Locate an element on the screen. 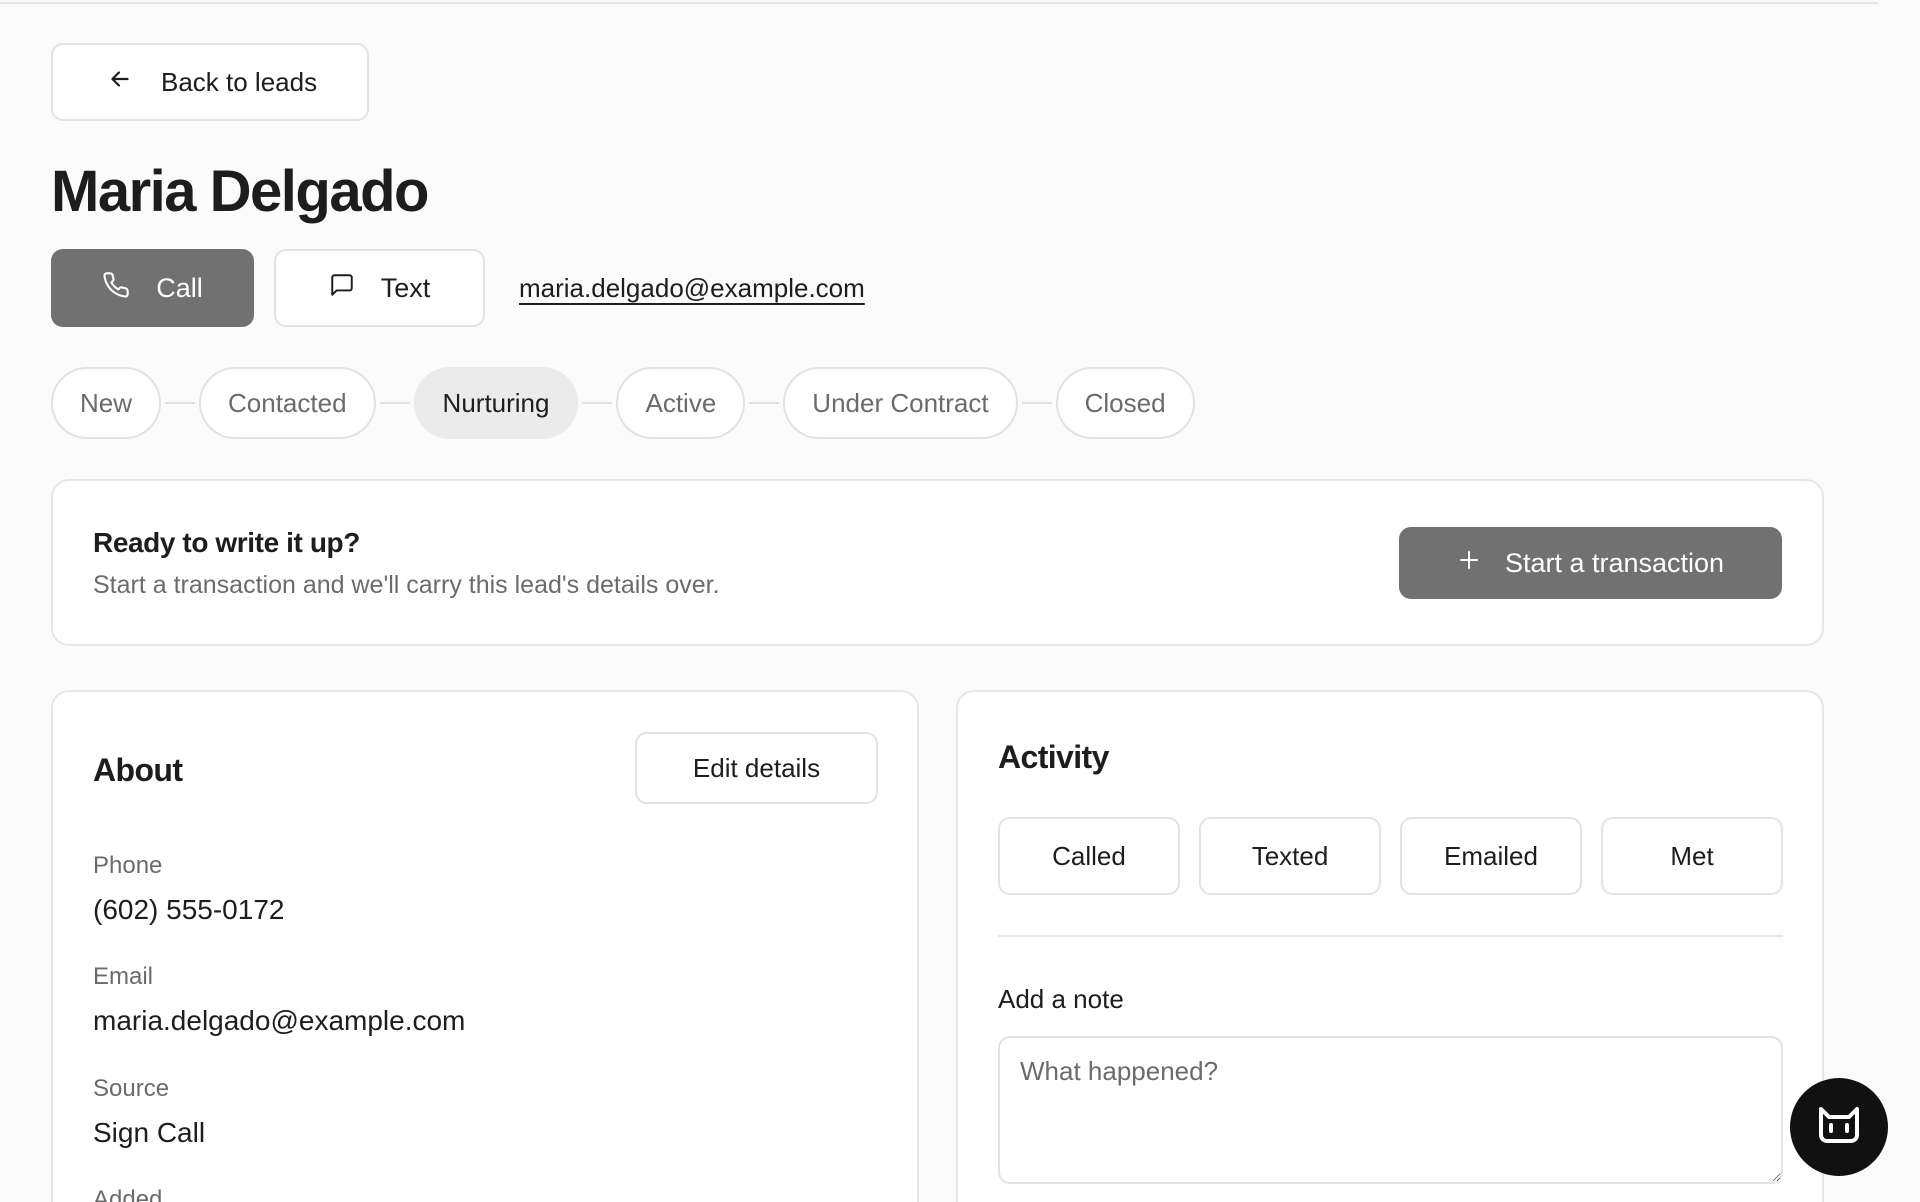 The width and height of the screenshot is (1920, 1202). email-label: Email is located at coordinates (123, 976).